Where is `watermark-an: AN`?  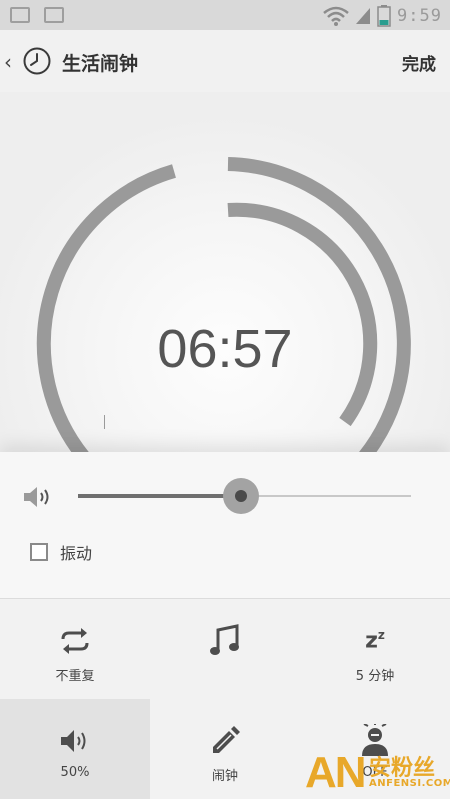
watermark-an: AN is located at coordinates (336, 772).